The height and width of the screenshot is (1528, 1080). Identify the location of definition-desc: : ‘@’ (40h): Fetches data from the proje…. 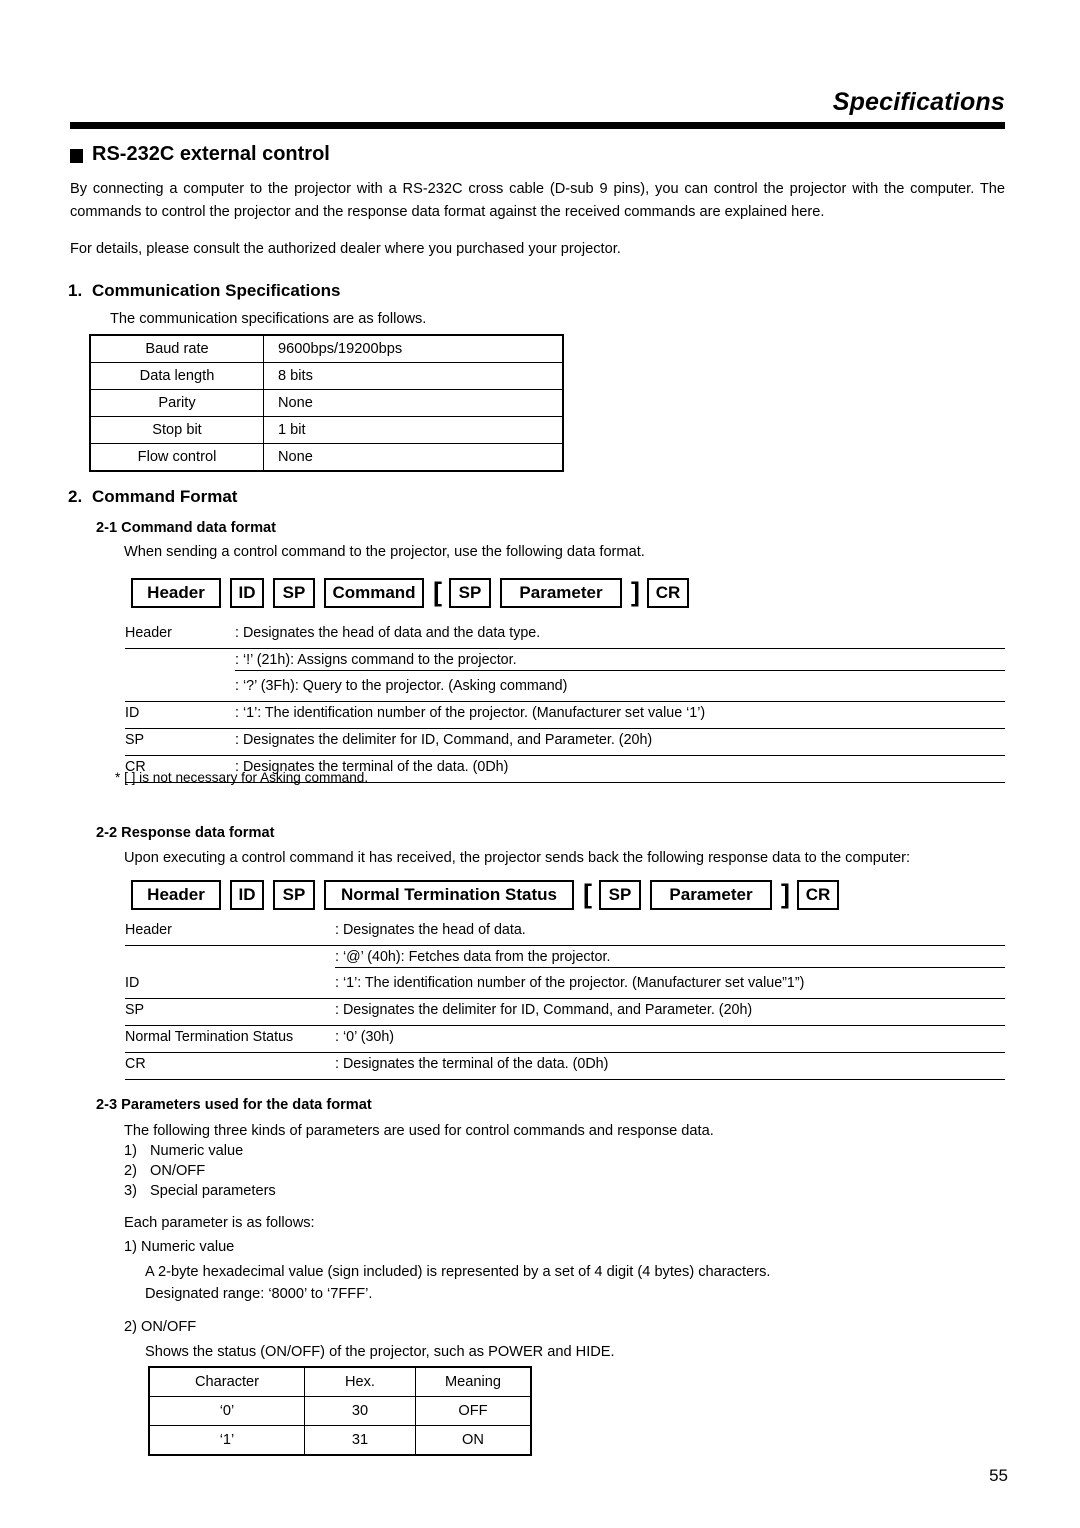
(670, 958).